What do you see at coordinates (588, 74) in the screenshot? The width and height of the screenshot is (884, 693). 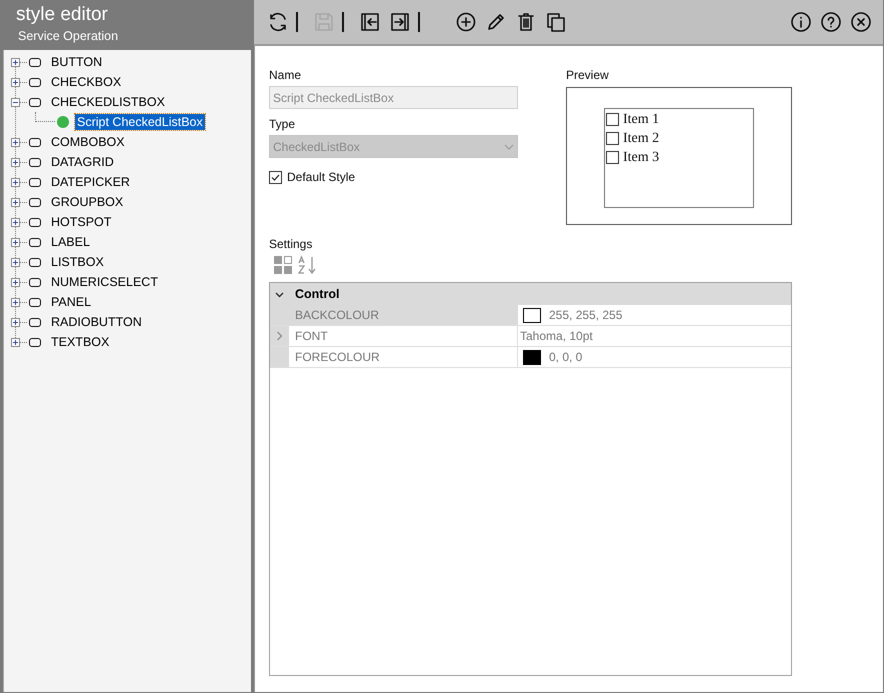 I see `preview-label: Preview` at bounding box center [588, 74].